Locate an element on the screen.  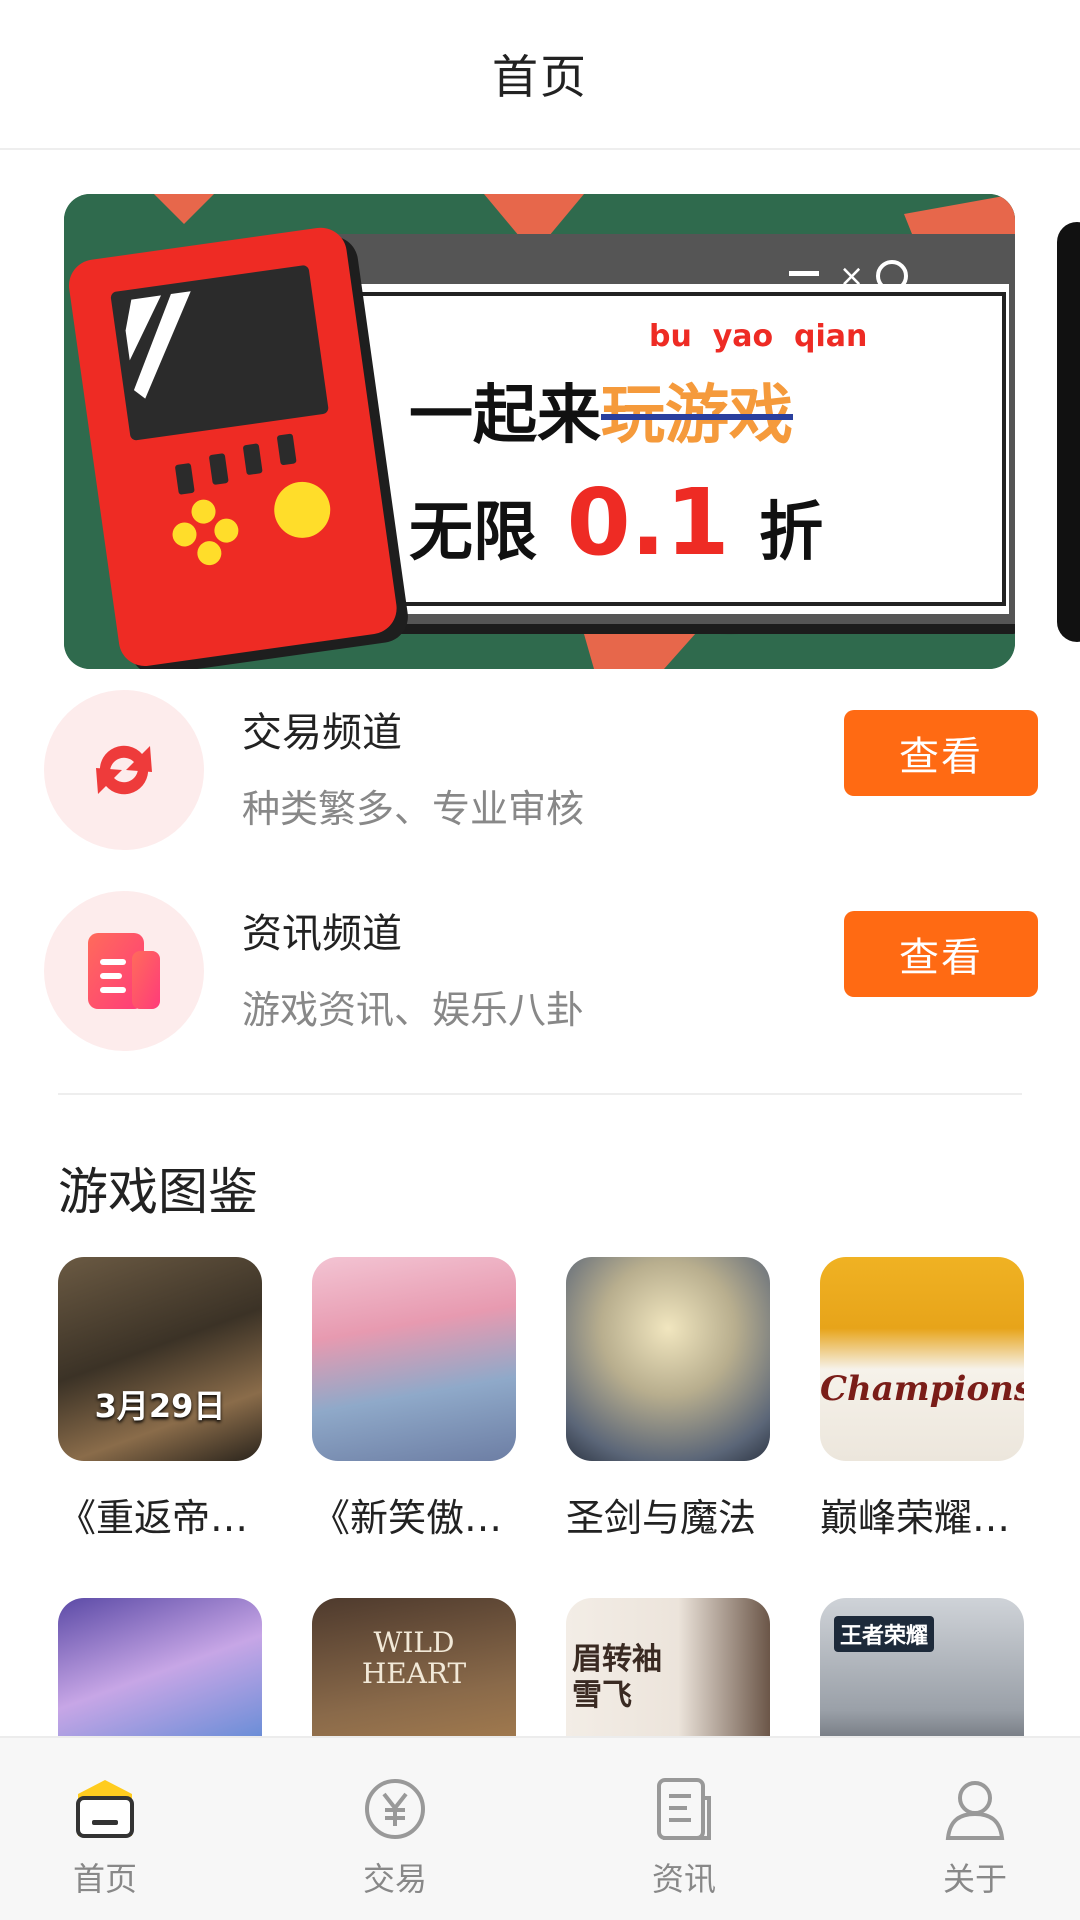
news-icon is located at coordinates (684, 1809).